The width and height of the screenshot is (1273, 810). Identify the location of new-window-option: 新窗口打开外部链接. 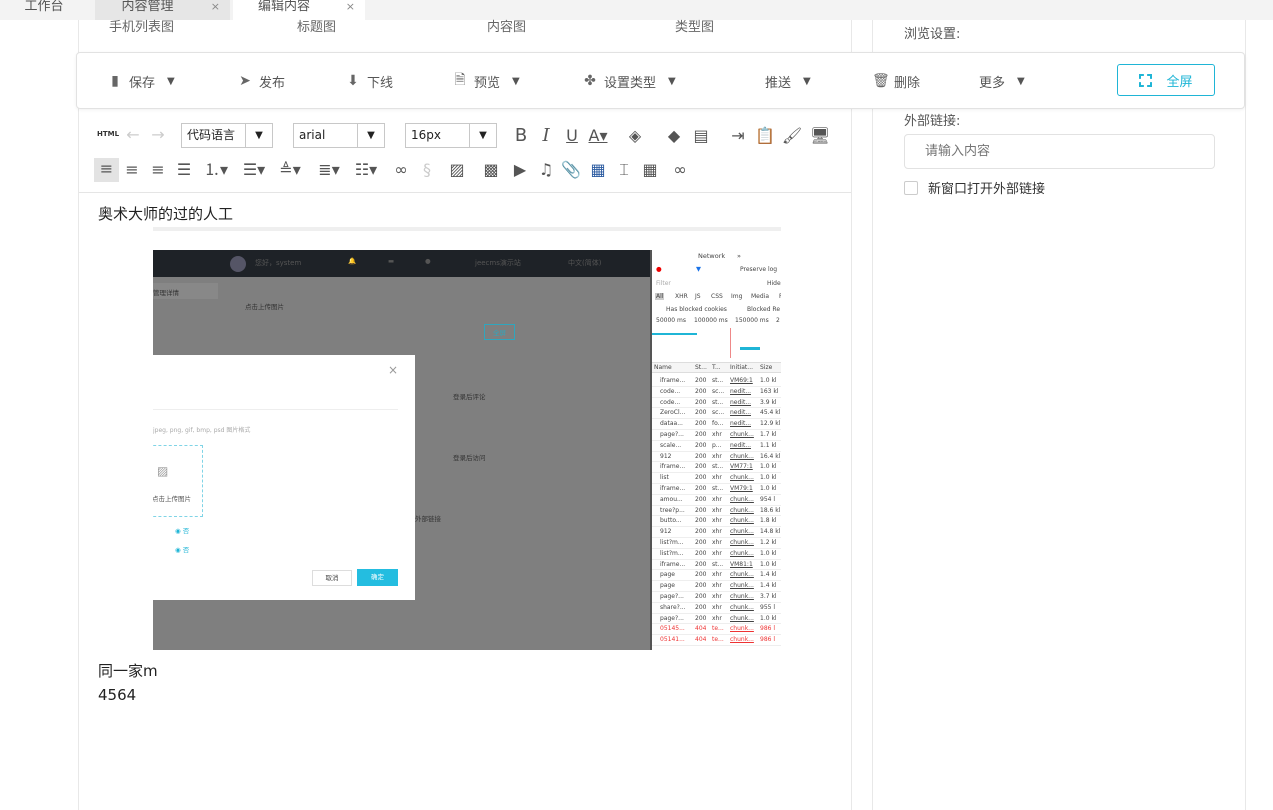
(974, 187).